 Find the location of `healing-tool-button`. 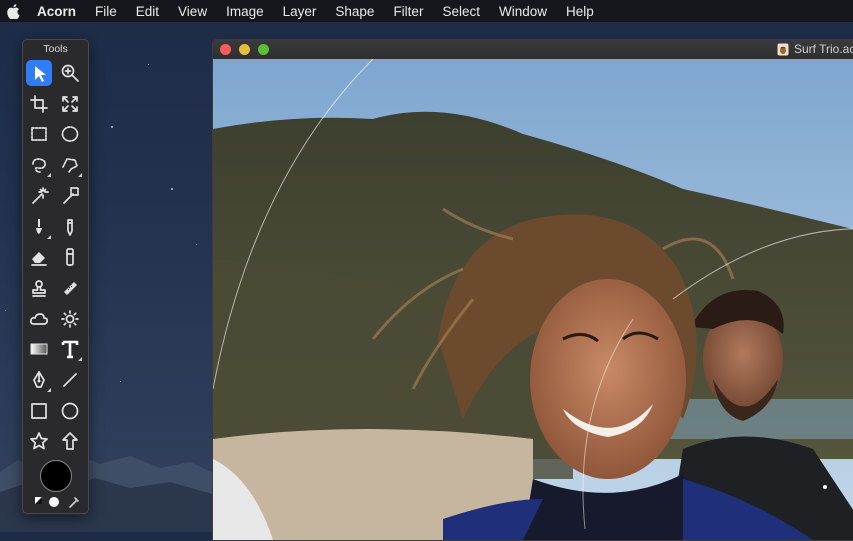

healing-tool-button is located at coordinates (70, 288).